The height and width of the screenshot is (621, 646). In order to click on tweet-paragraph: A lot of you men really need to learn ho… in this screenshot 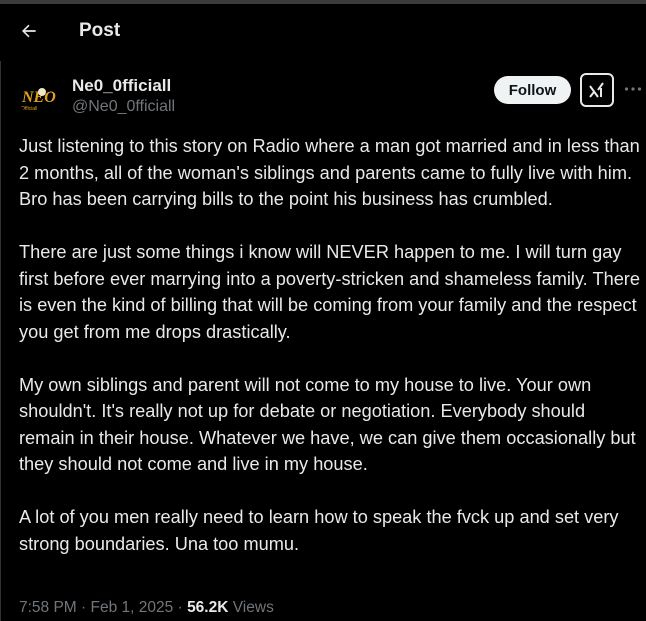, I will do `click(319, 530)`.